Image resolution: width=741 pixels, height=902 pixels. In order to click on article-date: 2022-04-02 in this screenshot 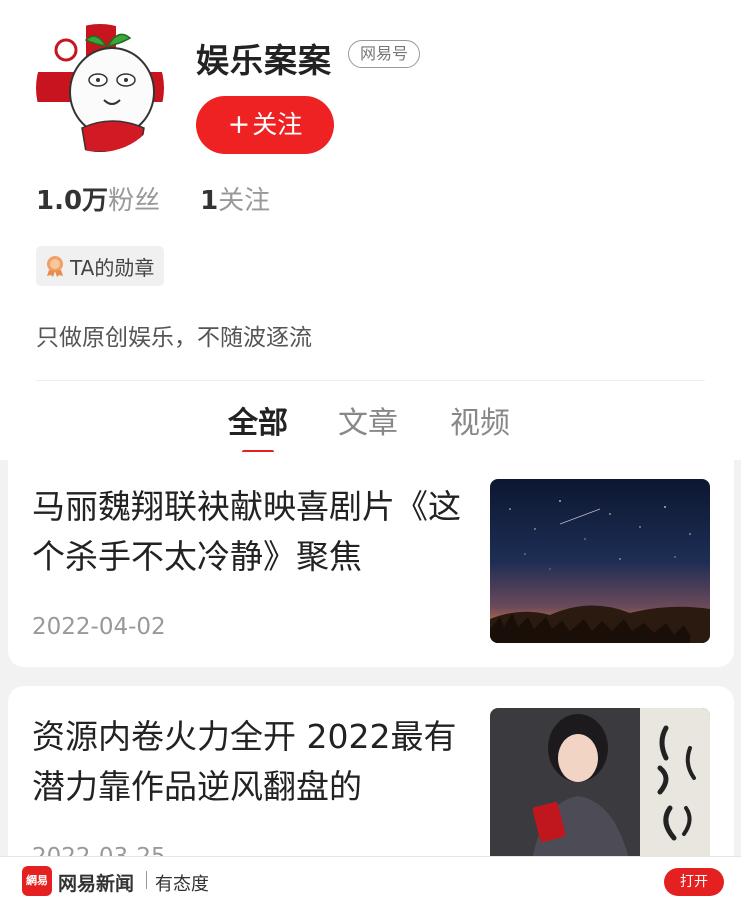, I will do `click(99, 627)`.